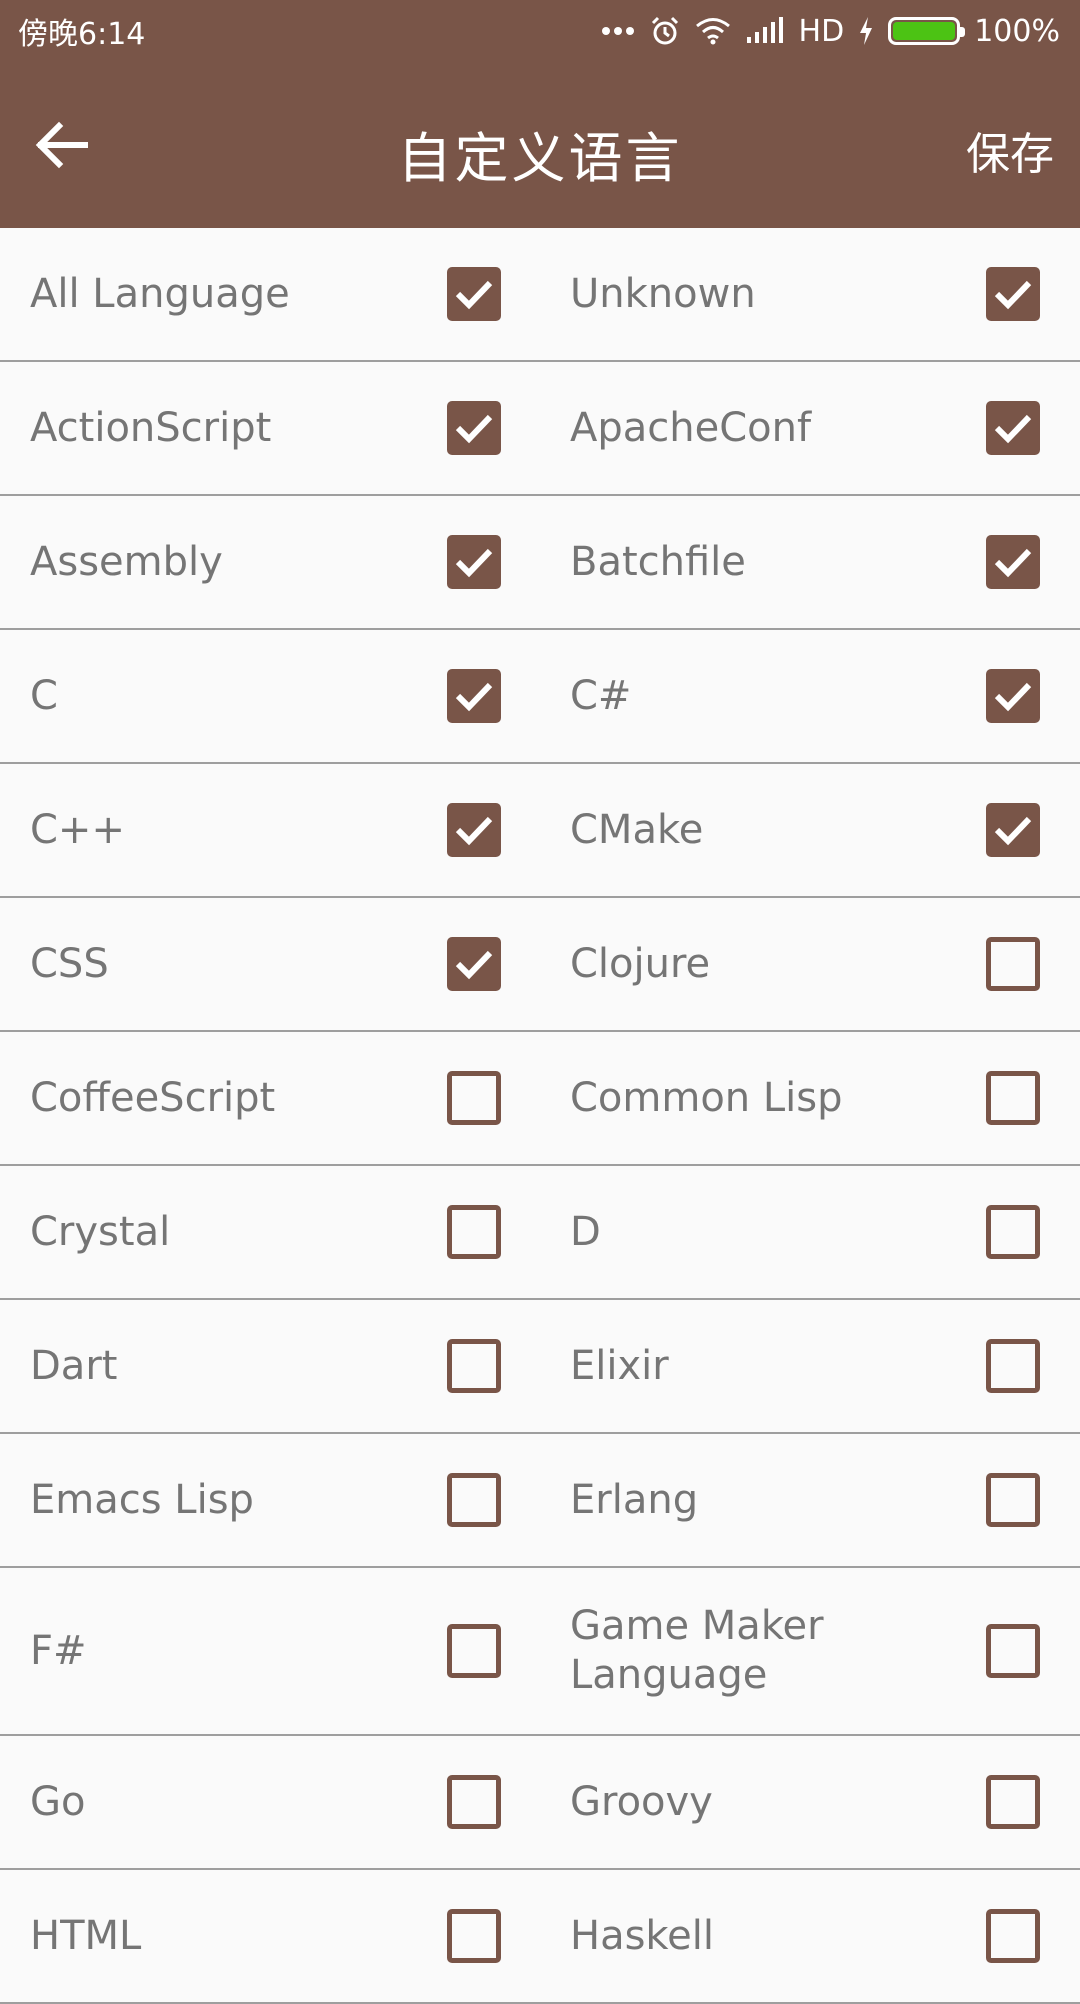 The image size is (1080, 2004). Describe the element at coordinates (665, 31) in the screenshot. I see `alarm-icon` at that location.